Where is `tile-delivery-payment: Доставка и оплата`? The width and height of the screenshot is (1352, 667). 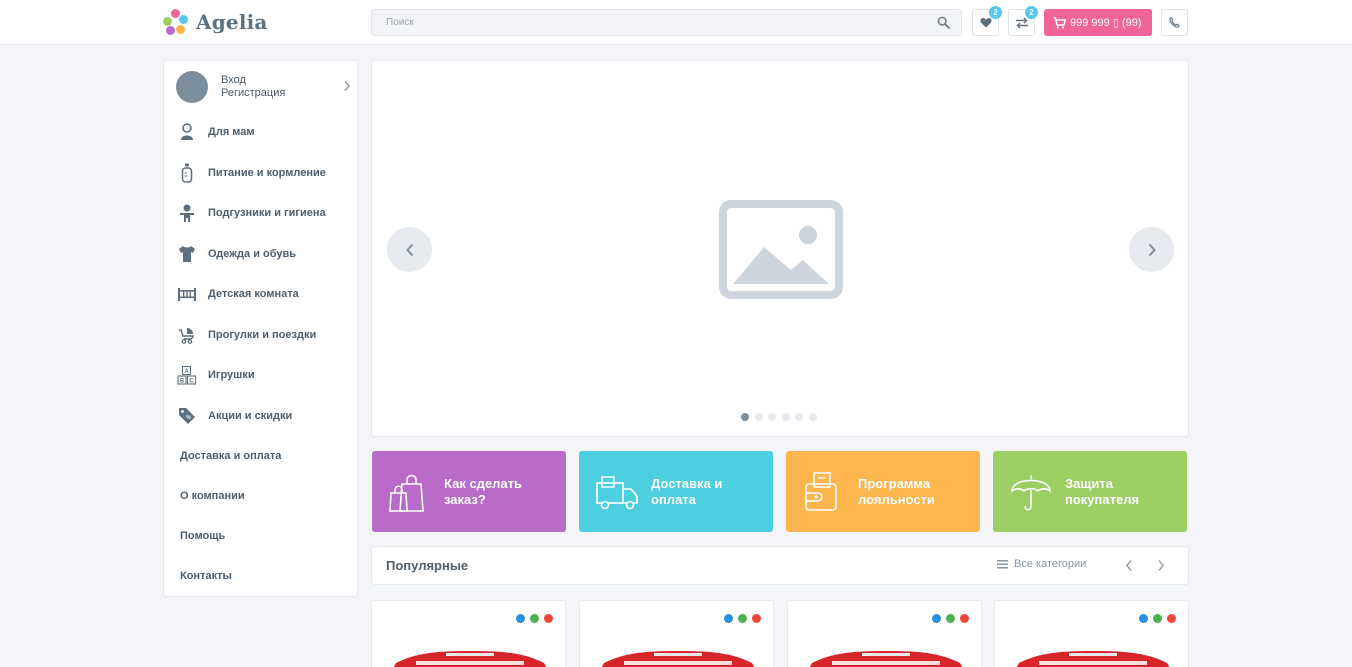 tile-delivery-payment: Доставка и оплата is located at coordinates (676, 491).